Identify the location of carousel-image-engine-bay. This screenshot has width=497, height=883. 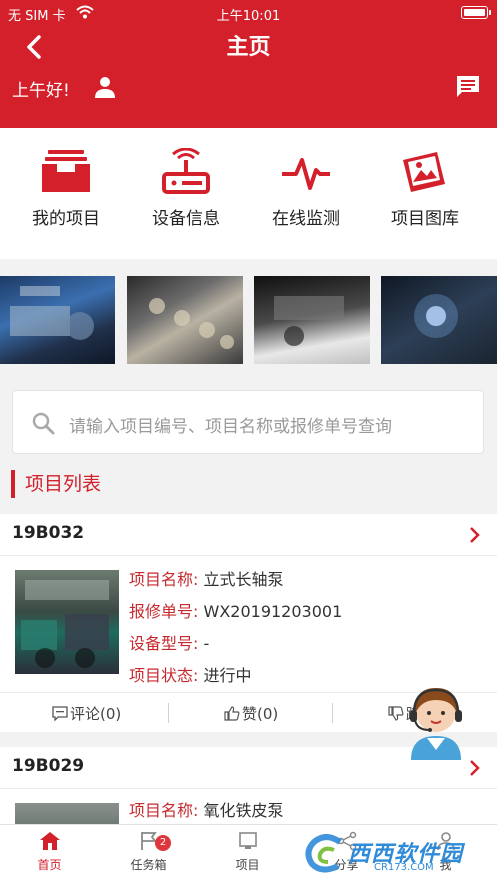
(312, 320).